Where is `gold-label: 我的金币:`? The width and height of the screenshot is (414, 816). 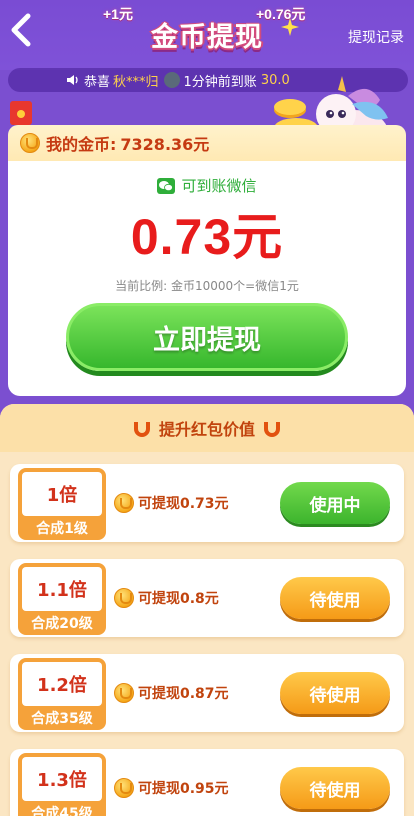 gold-label: 我的金币: is located at coordinates (81, 144).